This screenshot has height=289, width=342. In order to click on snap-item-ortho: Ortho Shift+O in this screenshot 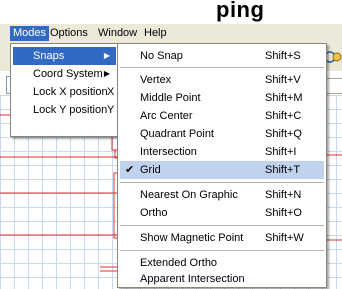, I will do `click(222, 213)`.